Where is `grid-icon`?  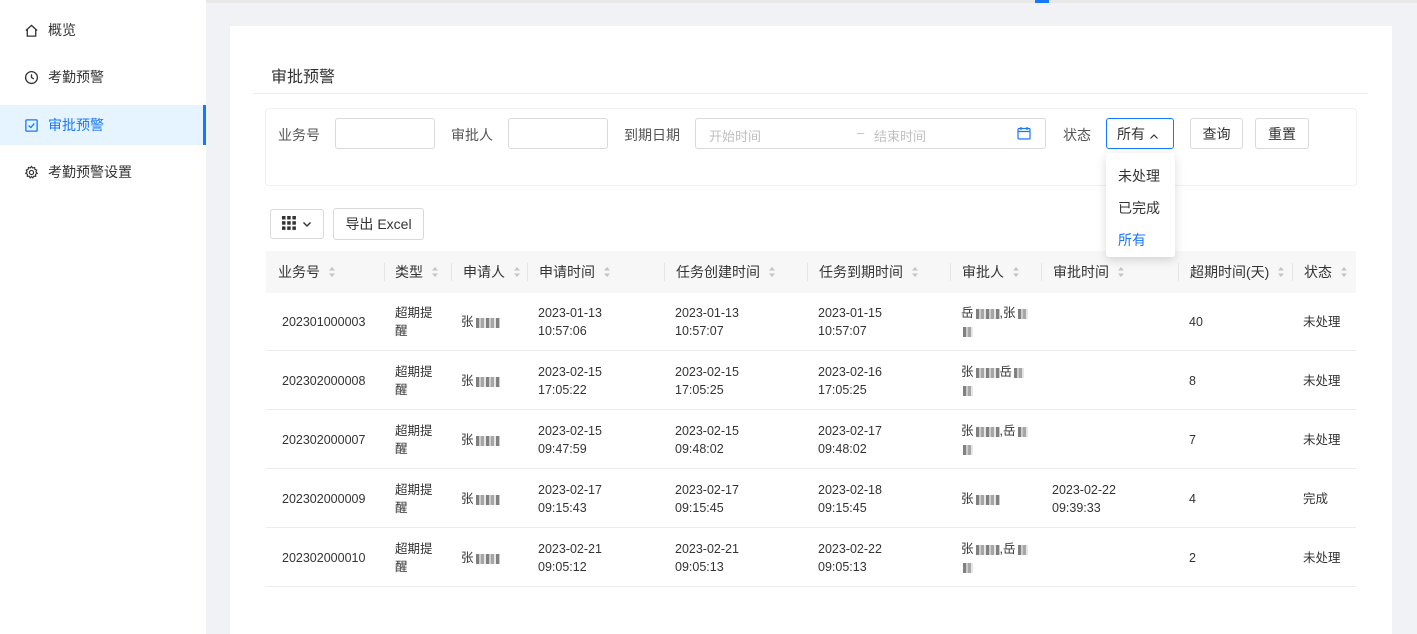
grid-icon is located at coordinates (289, 224).